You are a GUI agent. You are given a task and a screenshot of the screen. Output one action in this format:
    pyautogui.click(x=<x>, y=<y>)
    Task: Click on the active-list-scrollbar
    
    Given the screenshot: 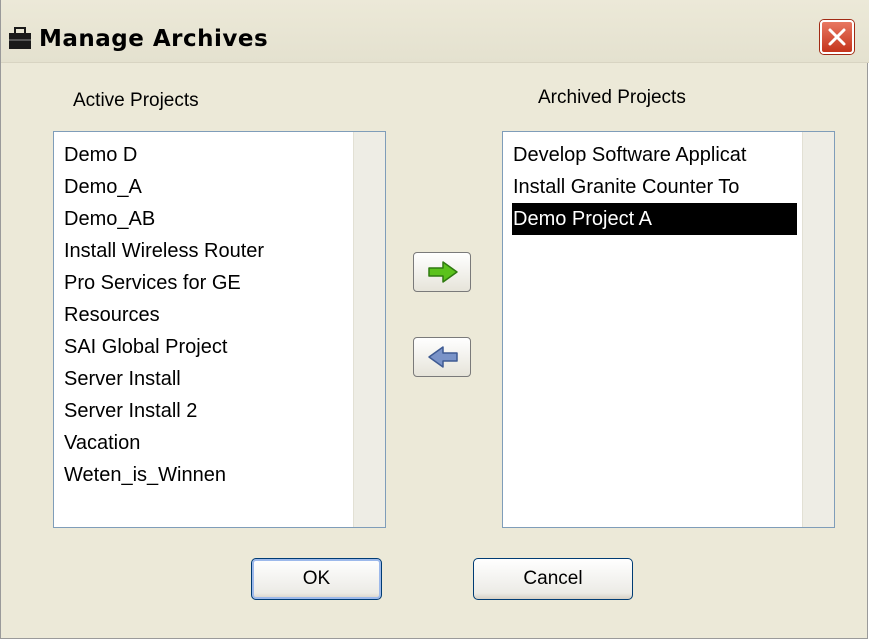 What is the action you would take?
    pyautogui.click(x=369, y=329)
    